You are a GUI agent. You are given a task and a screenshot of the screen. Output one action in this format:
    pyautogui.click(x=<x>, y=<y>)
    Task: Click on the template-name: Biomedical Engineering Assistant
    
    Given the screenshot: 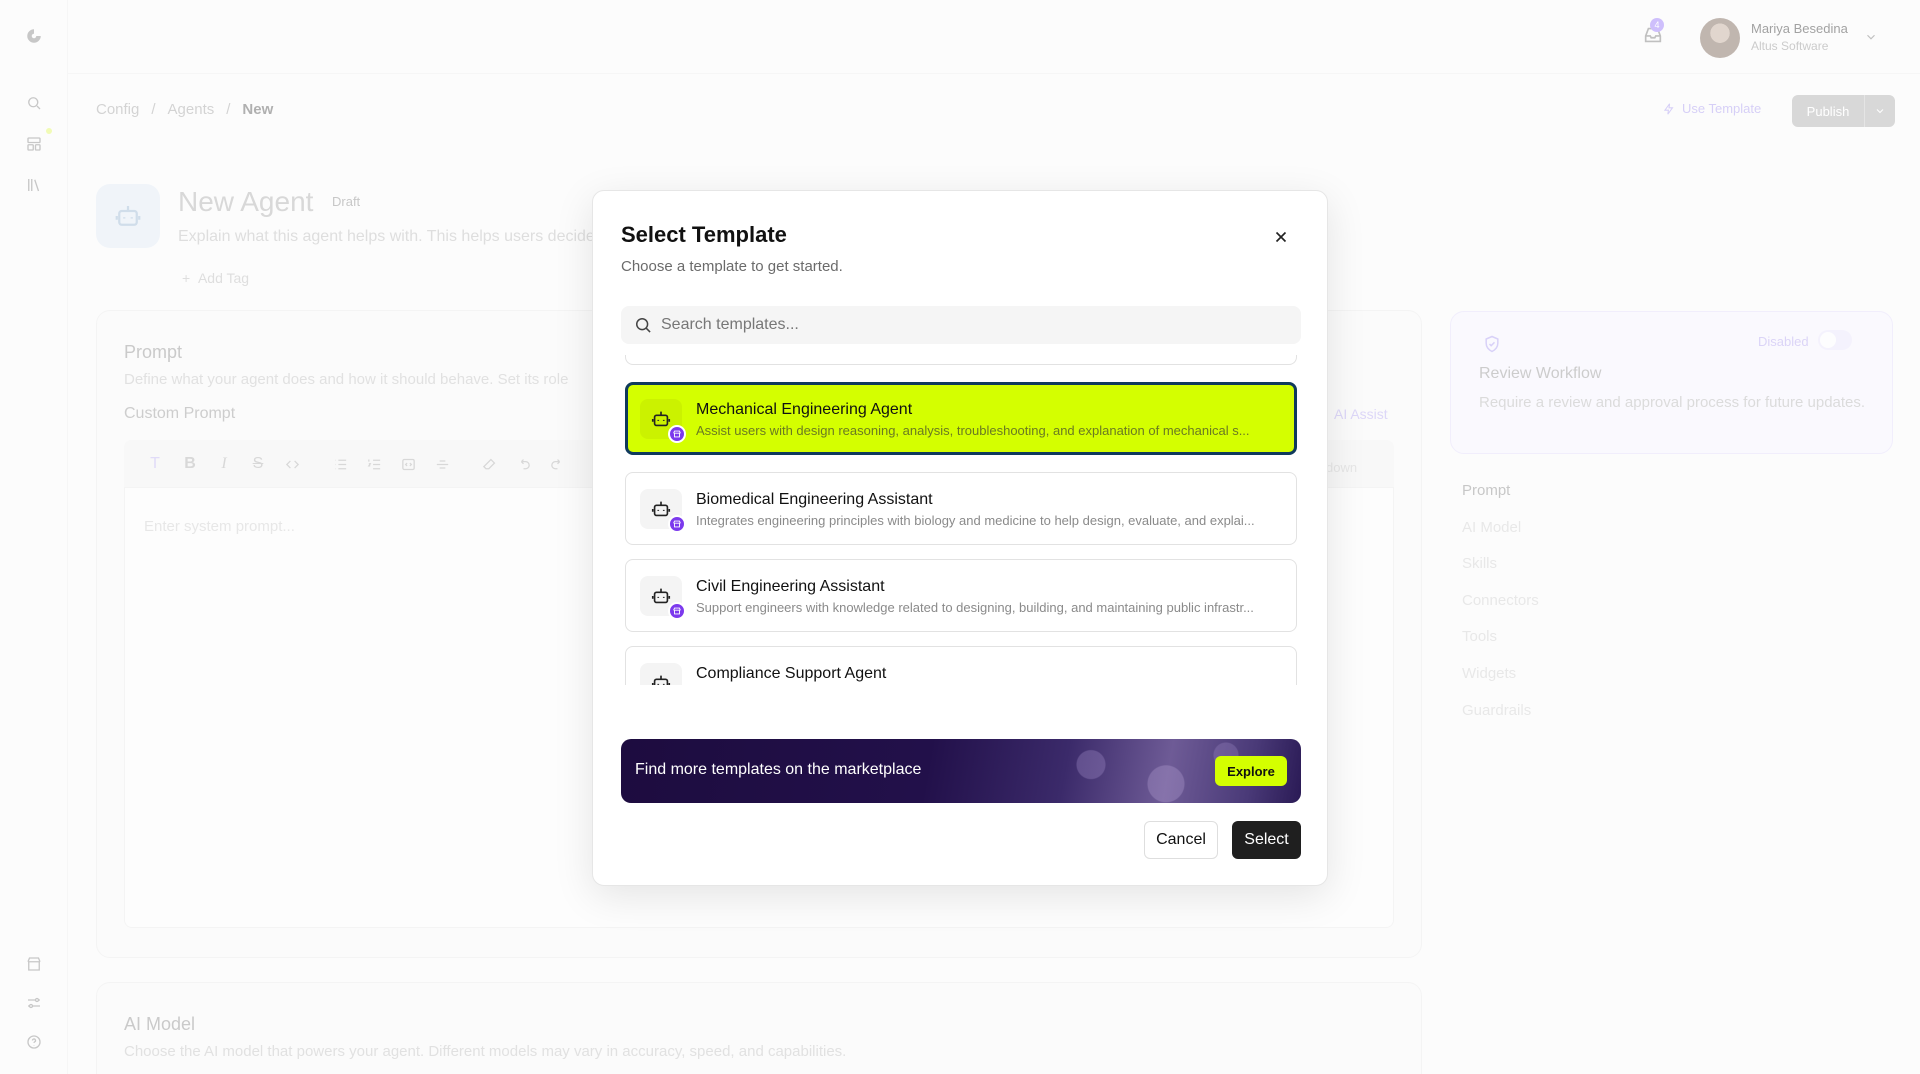 What is the action you would take?
    pyautogui.click(x=814, y=499)
    